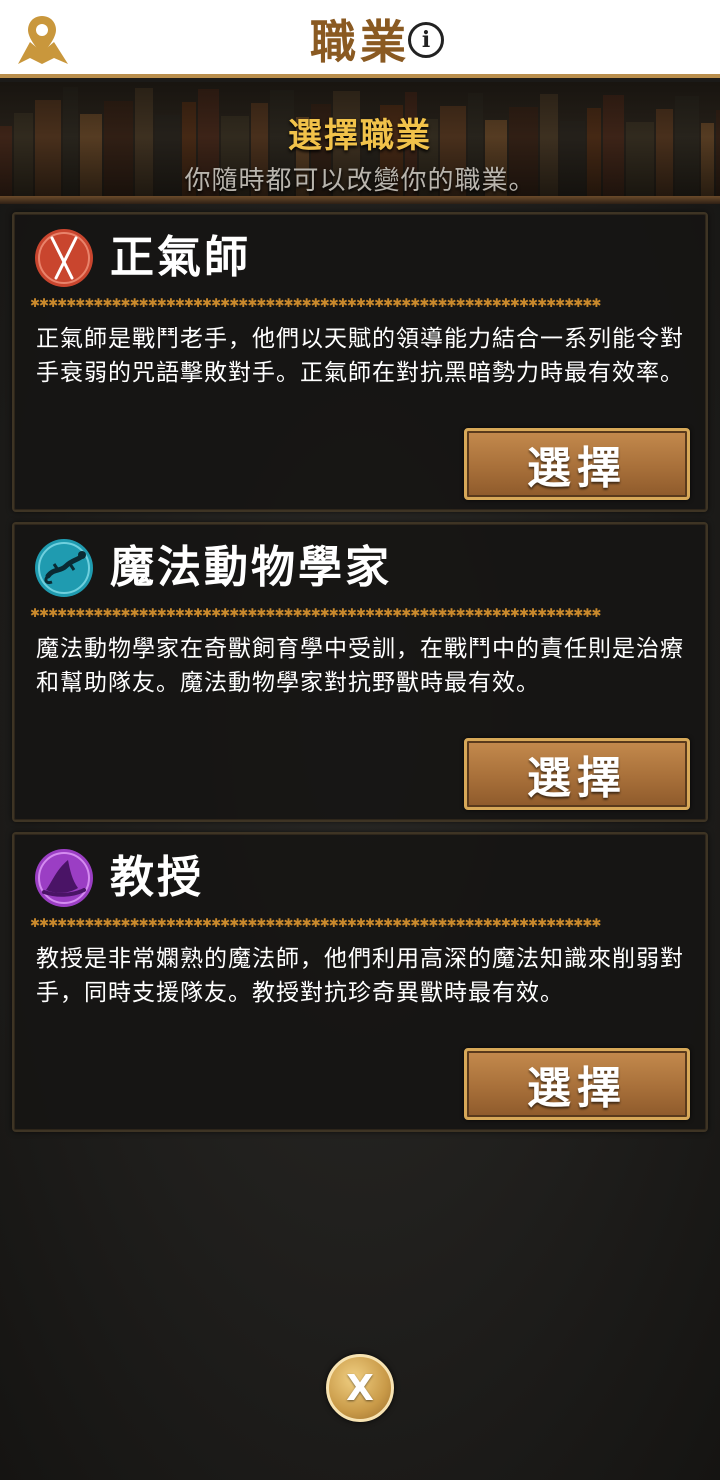  I want to click on crossed-wands-icon, so click(64, 258).